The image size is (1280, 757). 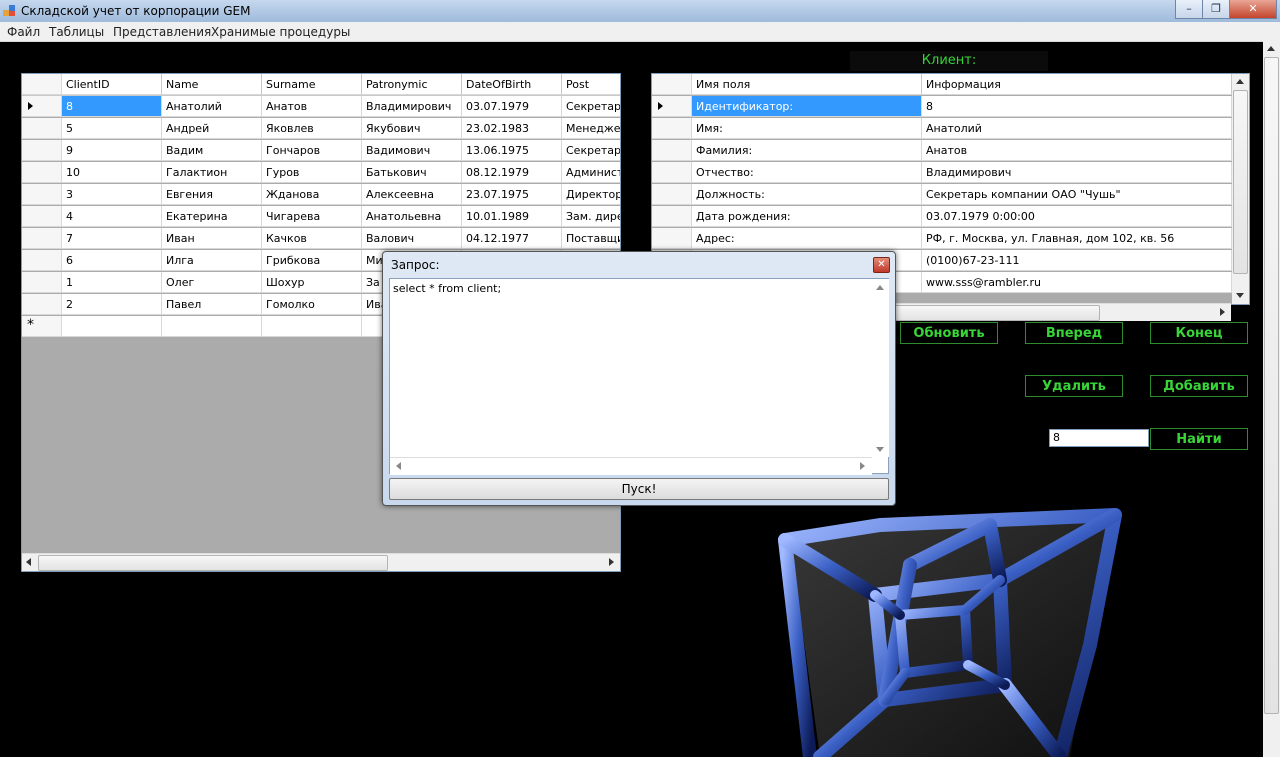 I want to click on table-cell: Евгения, so click(x=212, y=194).